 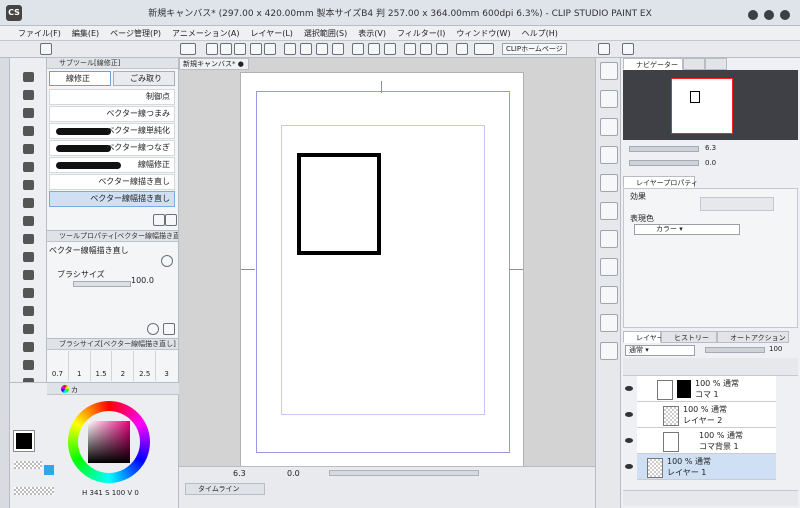 What do you see at coordinates (664, 163) in the screenshot?
I see `angle-slider` at bounding box center [664, 163].